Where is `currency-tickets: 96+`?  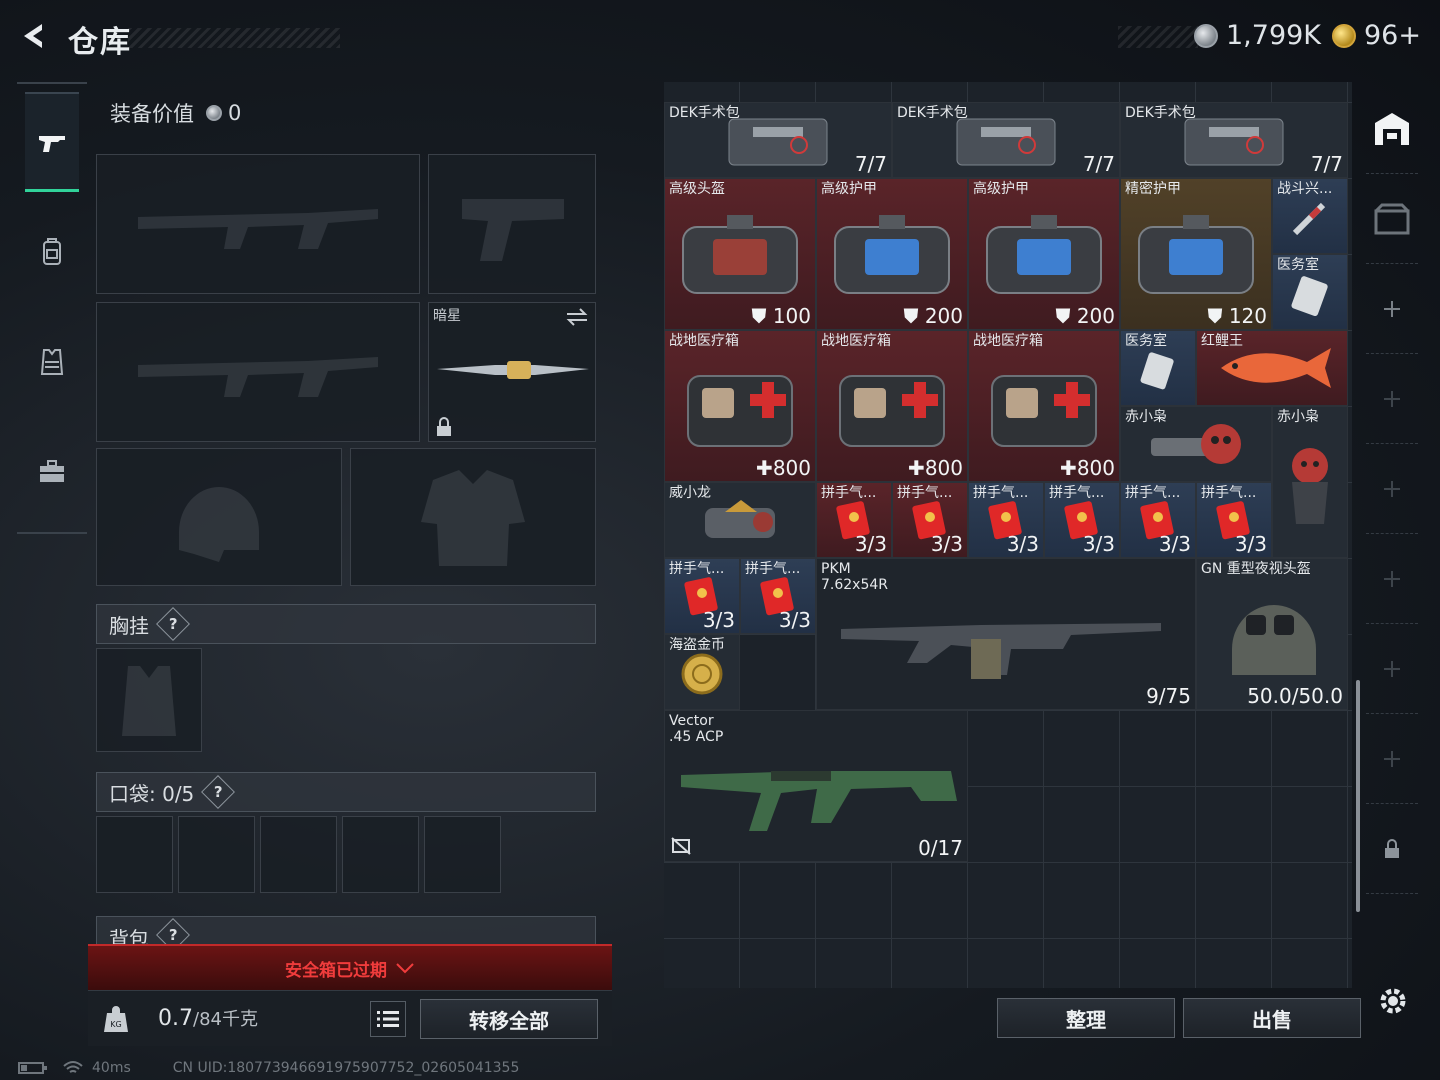
currency-tickets: 96+ is located at coordinates (1376, 35).